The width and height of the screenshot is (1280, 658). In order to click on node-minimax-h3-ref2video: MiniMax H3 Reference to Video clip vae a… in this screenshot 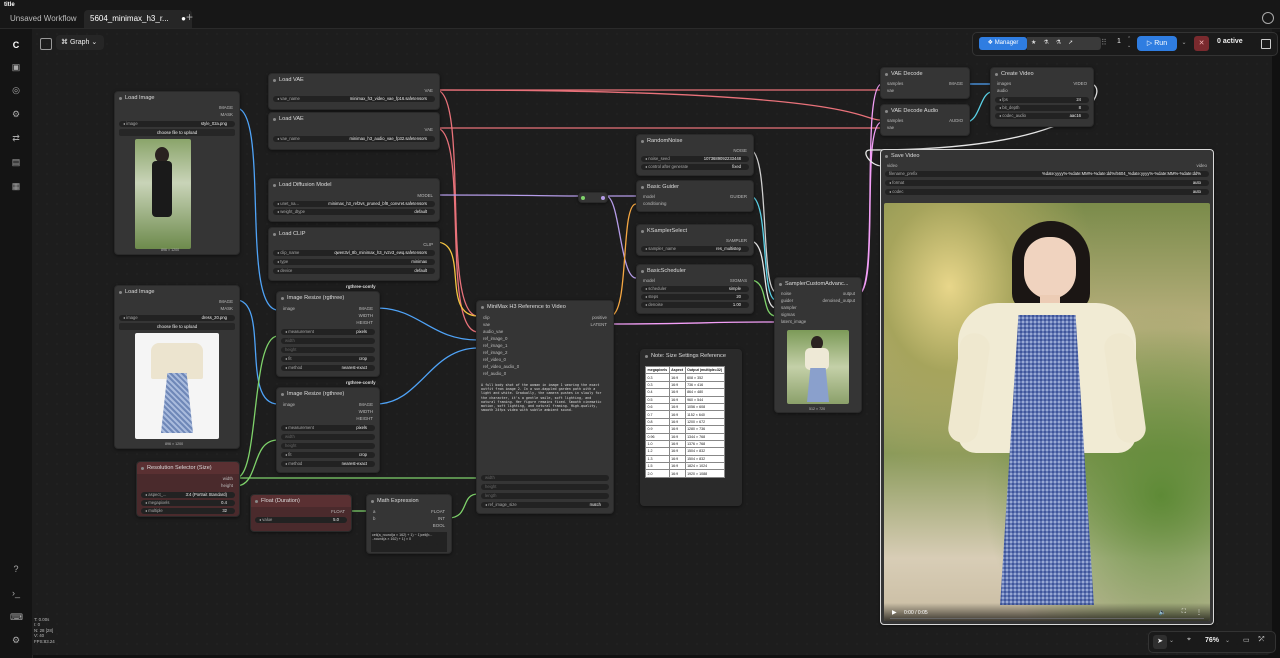, I will do `click(545, 407)`.